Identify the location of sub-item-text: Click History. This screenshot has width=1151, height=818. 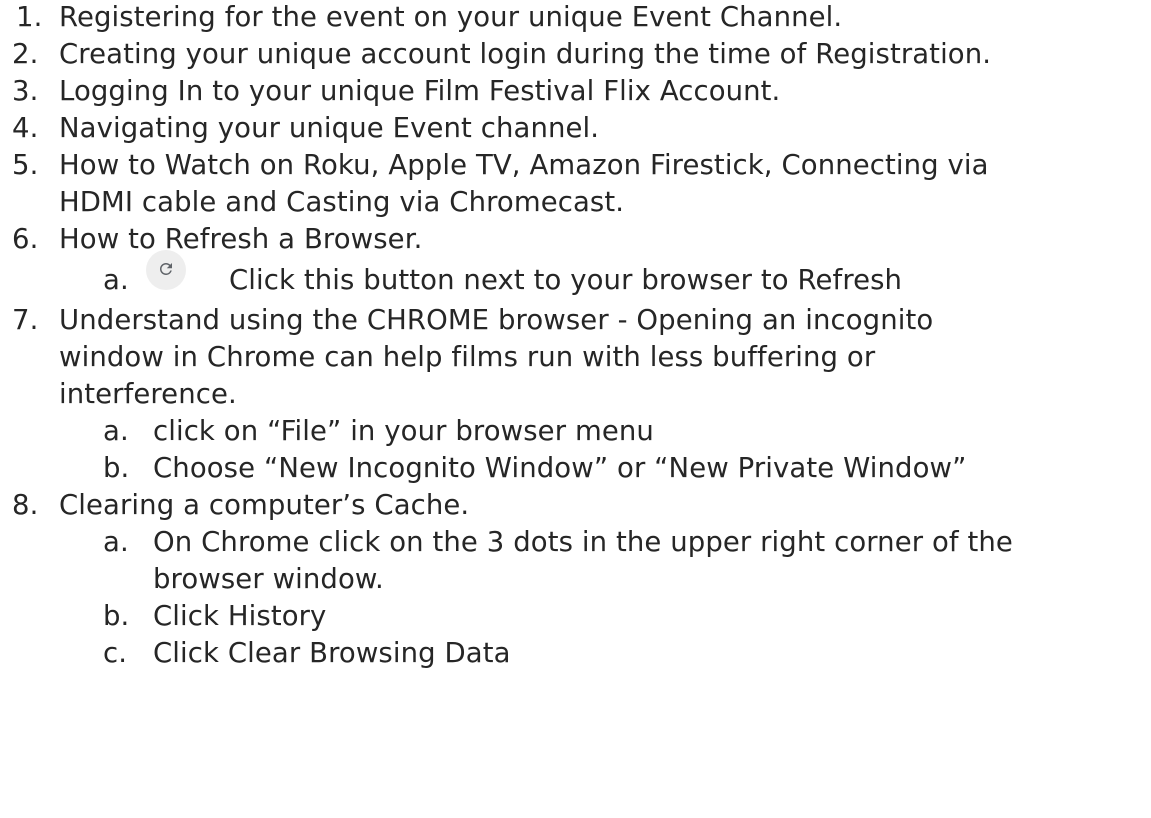
(240, 616).